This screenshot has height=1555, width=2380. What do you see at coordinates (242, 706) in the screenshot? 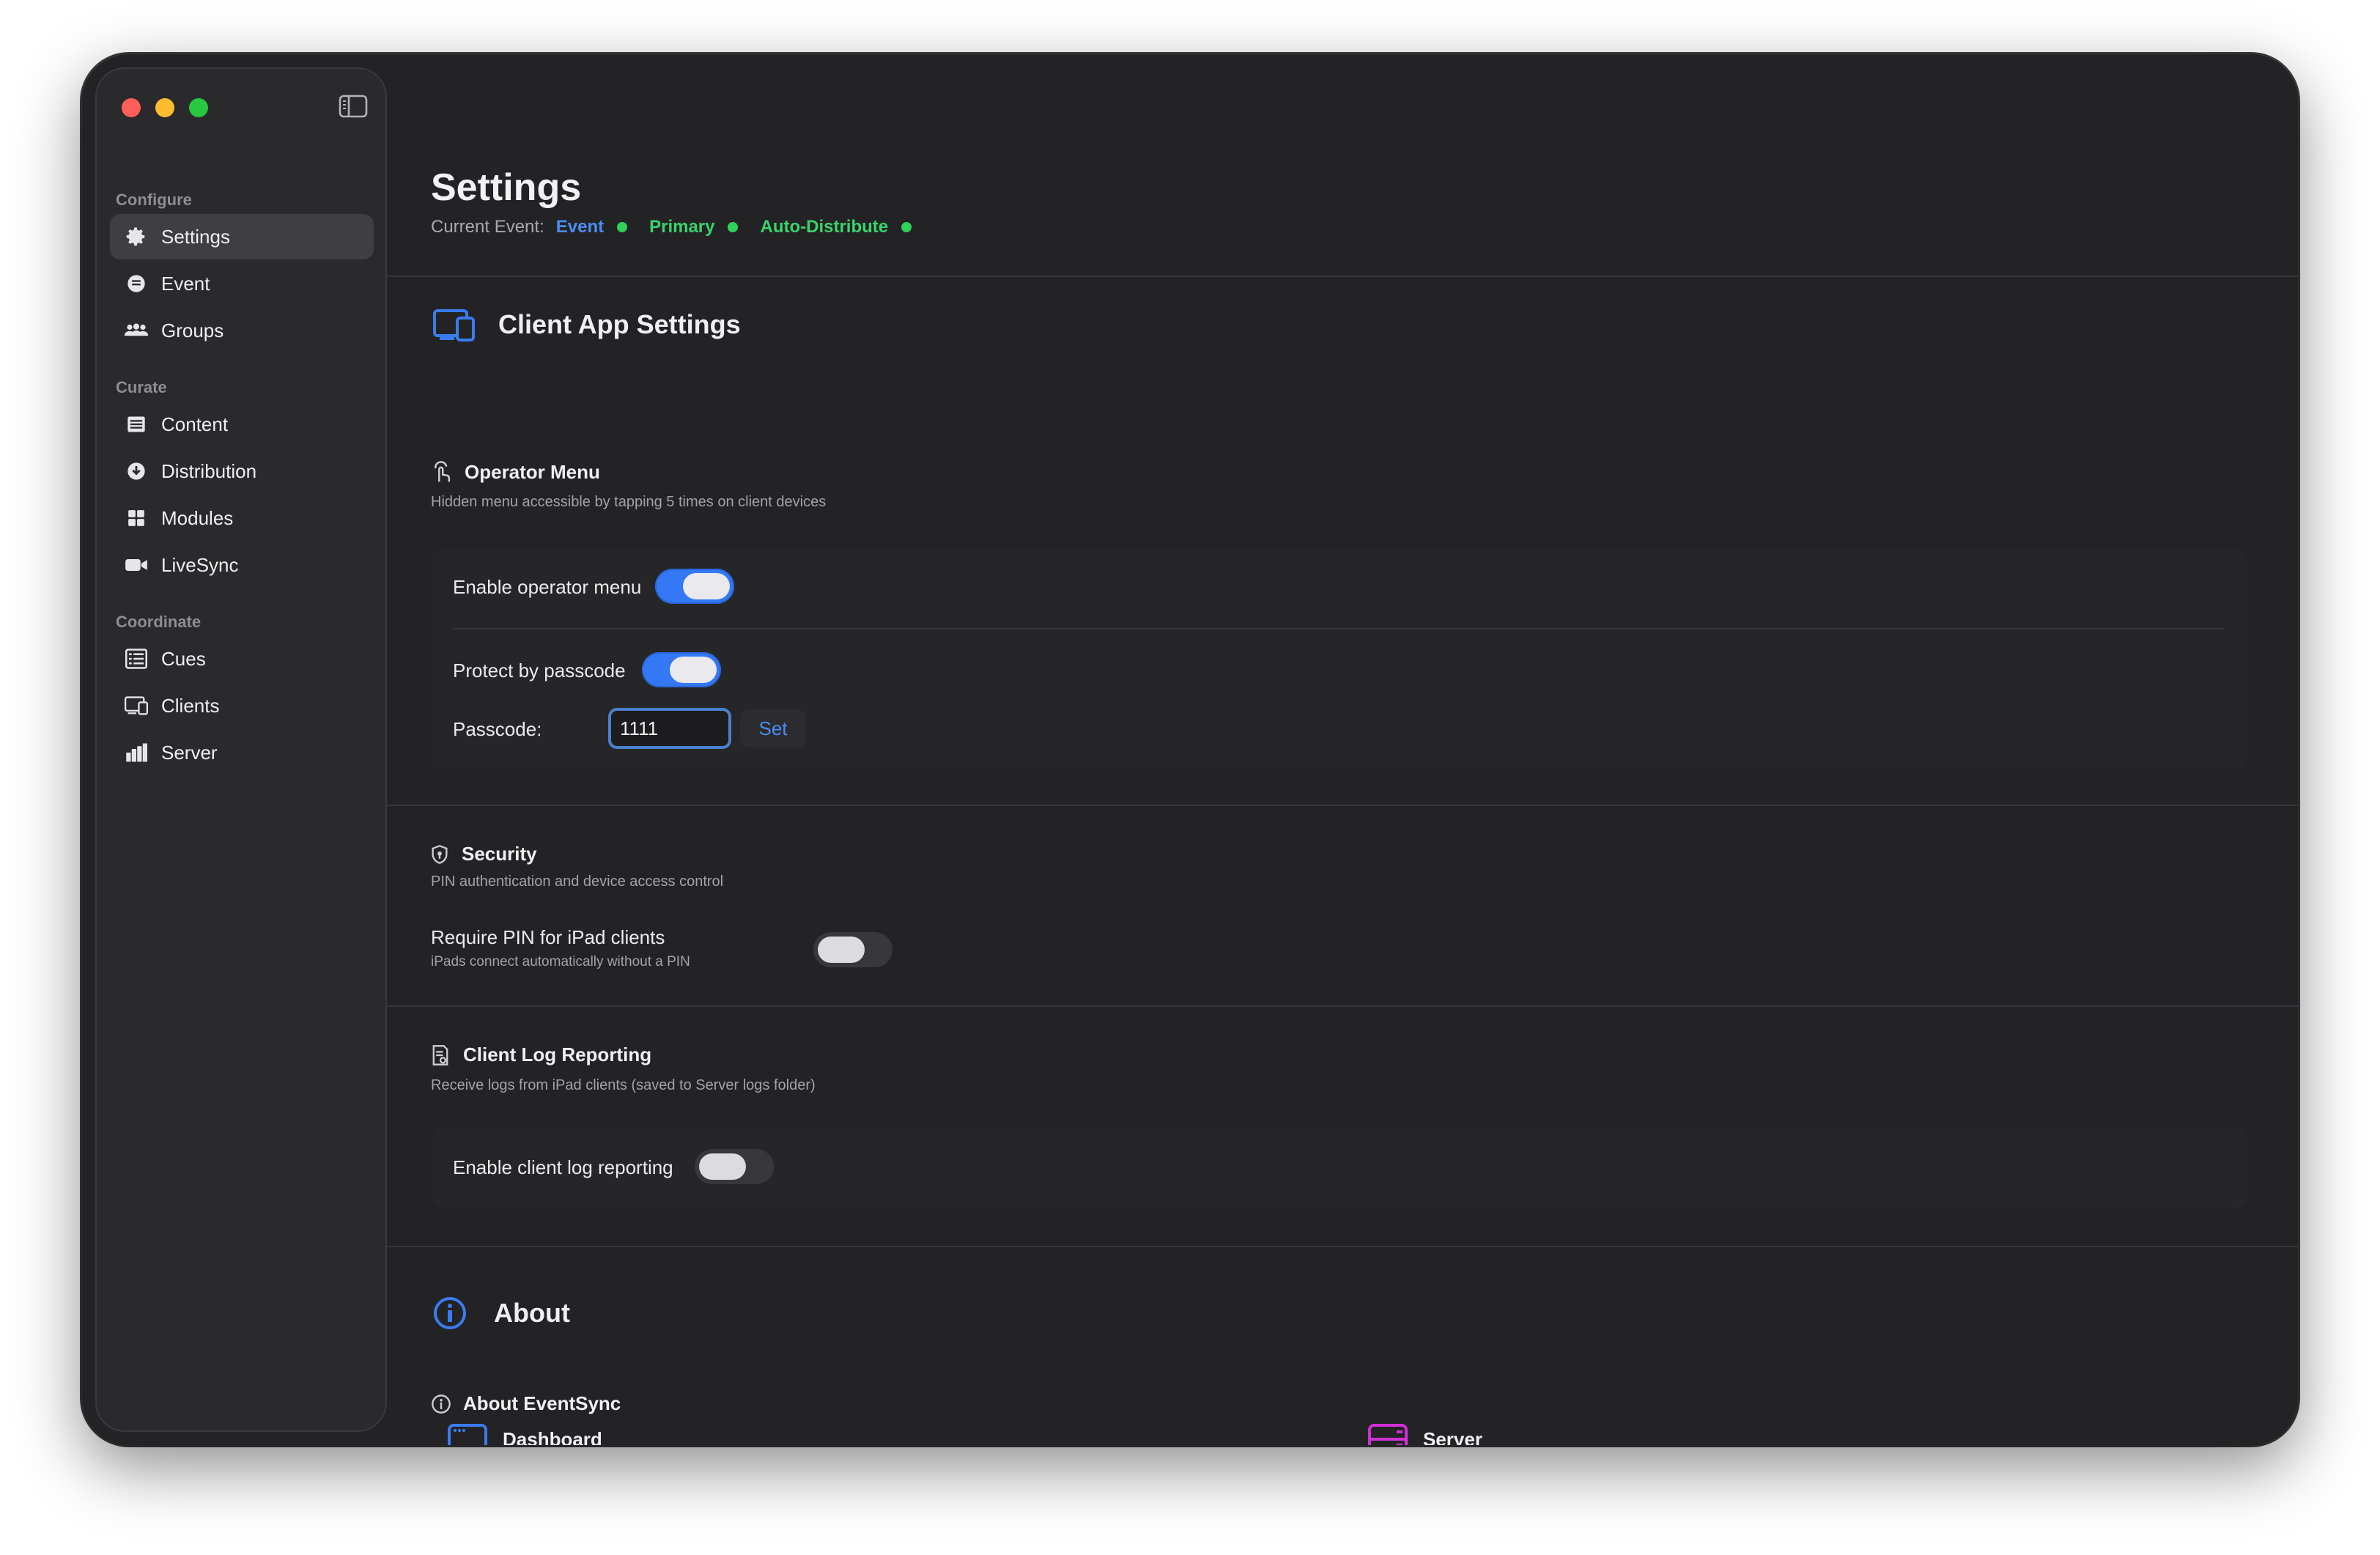
I see `sidebar-item-clients: Clients` at bounding box center [242, 706].